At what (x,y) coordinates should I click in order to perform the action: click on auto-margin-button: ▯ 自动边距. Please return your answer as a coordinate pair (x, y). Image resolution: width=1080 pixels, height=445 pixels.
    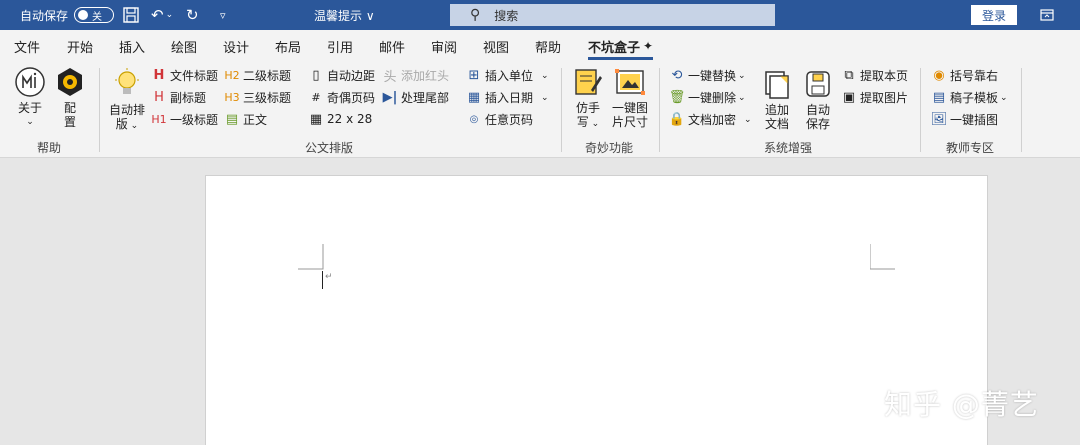
    Looking at the image, I should click on (341, 75).